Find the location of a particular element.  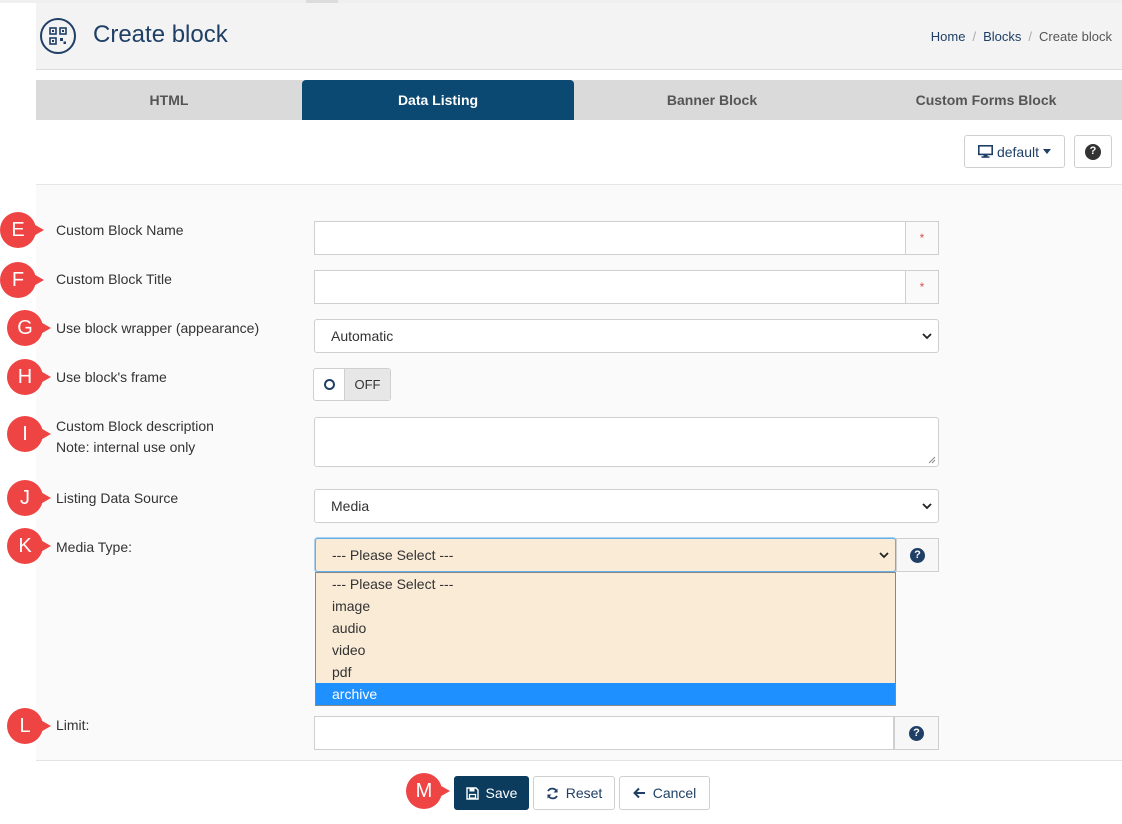

arrow-left-icon is located at coordinates (638, 793).